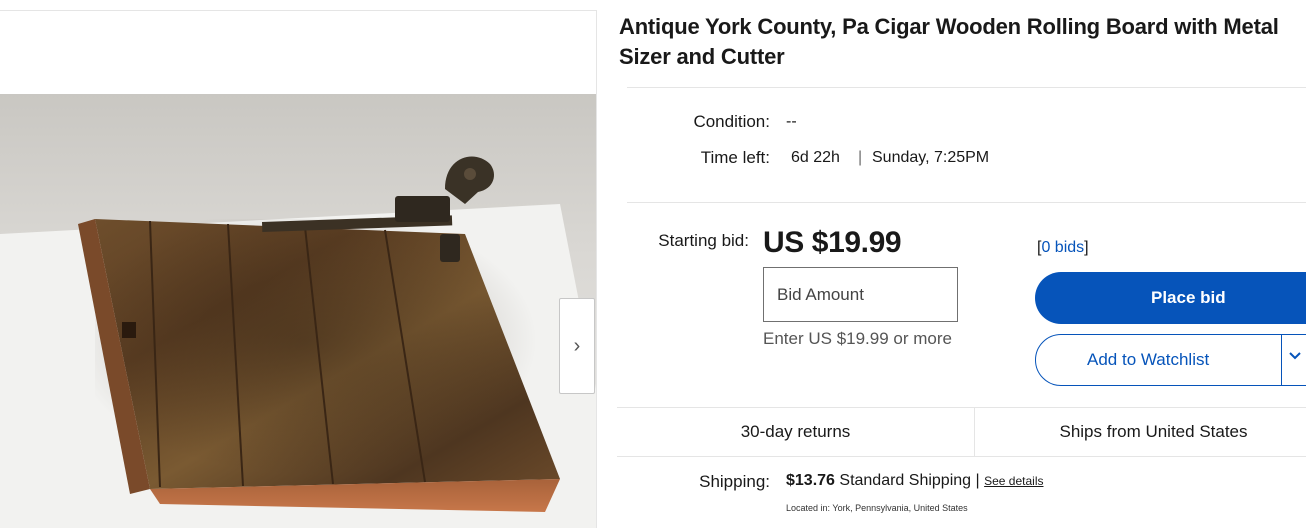 The width and height of the screenshot is (1306, 528). What do you see at coordinates (810, 480) in the screenshot?
I see `shipping-cost: $13.76` at bounding box center [810, 480].